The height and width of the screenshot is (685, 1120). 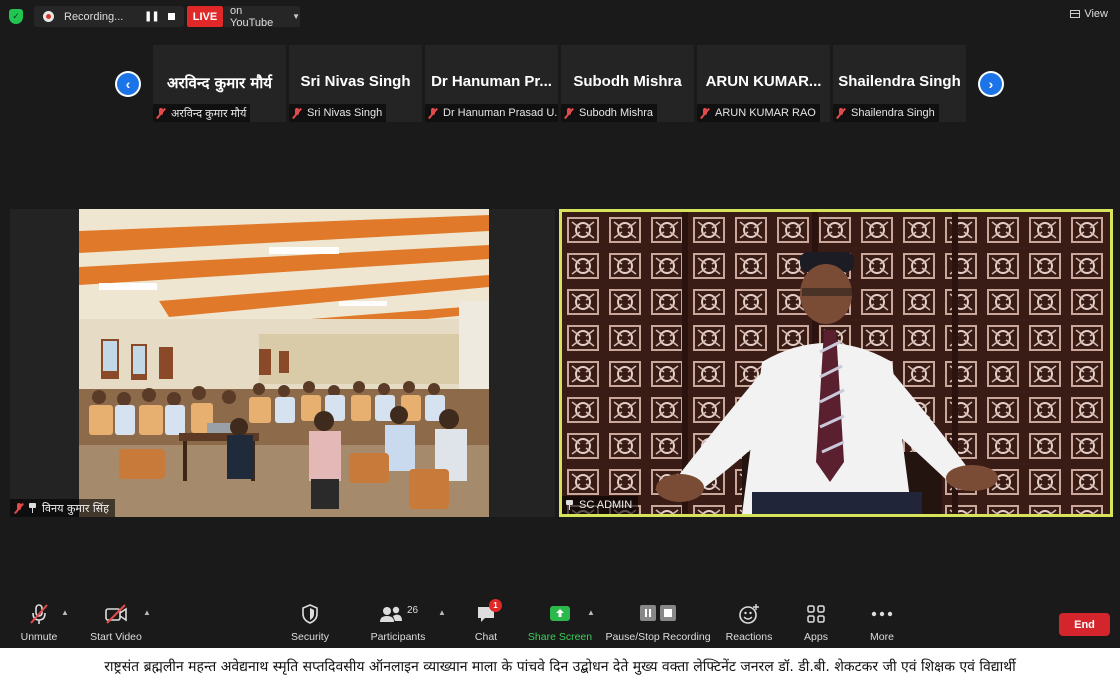 I want to click on participants-count: 26, so click(x=412, y=610).